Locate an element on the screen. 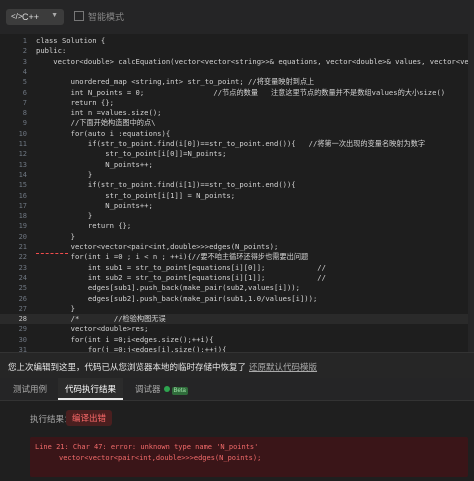  line-number: 10 is located at coordinates (22, 133).